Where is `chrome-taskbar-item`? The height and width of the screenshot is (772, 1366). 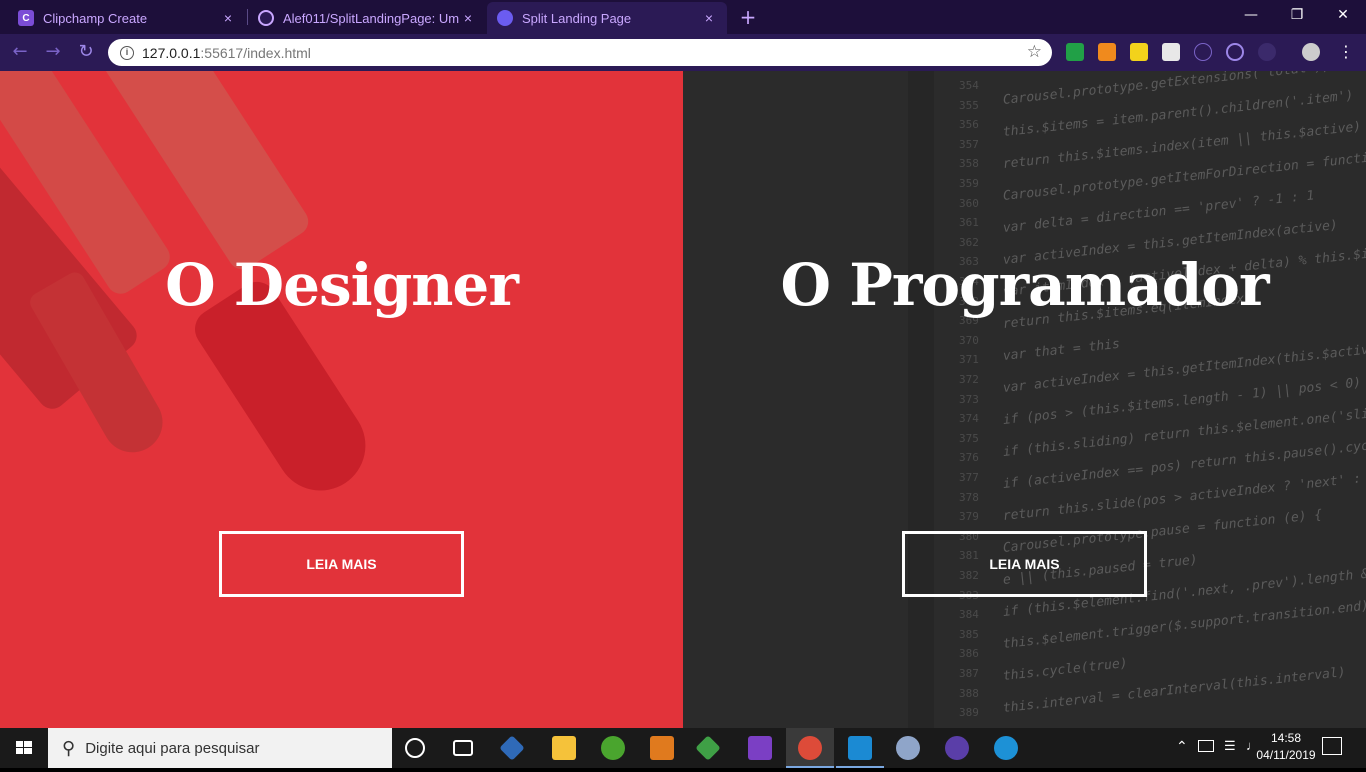
chrome-taskbar-item is located at coordinates (810, 748).